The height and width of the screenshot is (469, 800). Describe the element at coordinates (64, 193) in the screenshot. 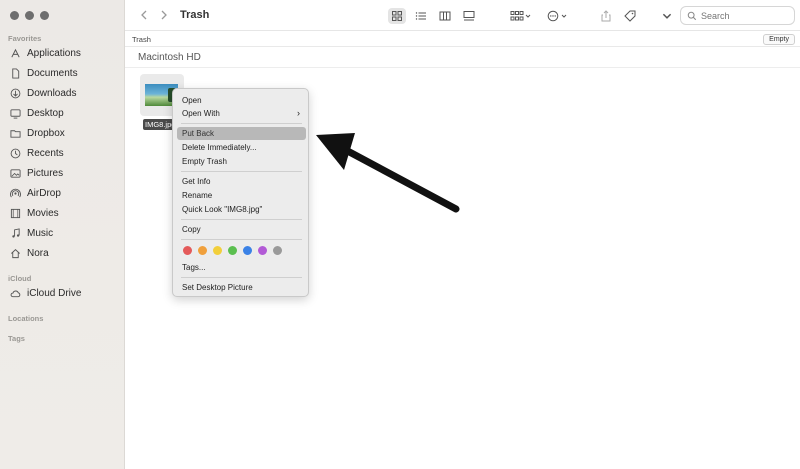

I see `sidebar-item-airdrop: AirDrop` at that location.